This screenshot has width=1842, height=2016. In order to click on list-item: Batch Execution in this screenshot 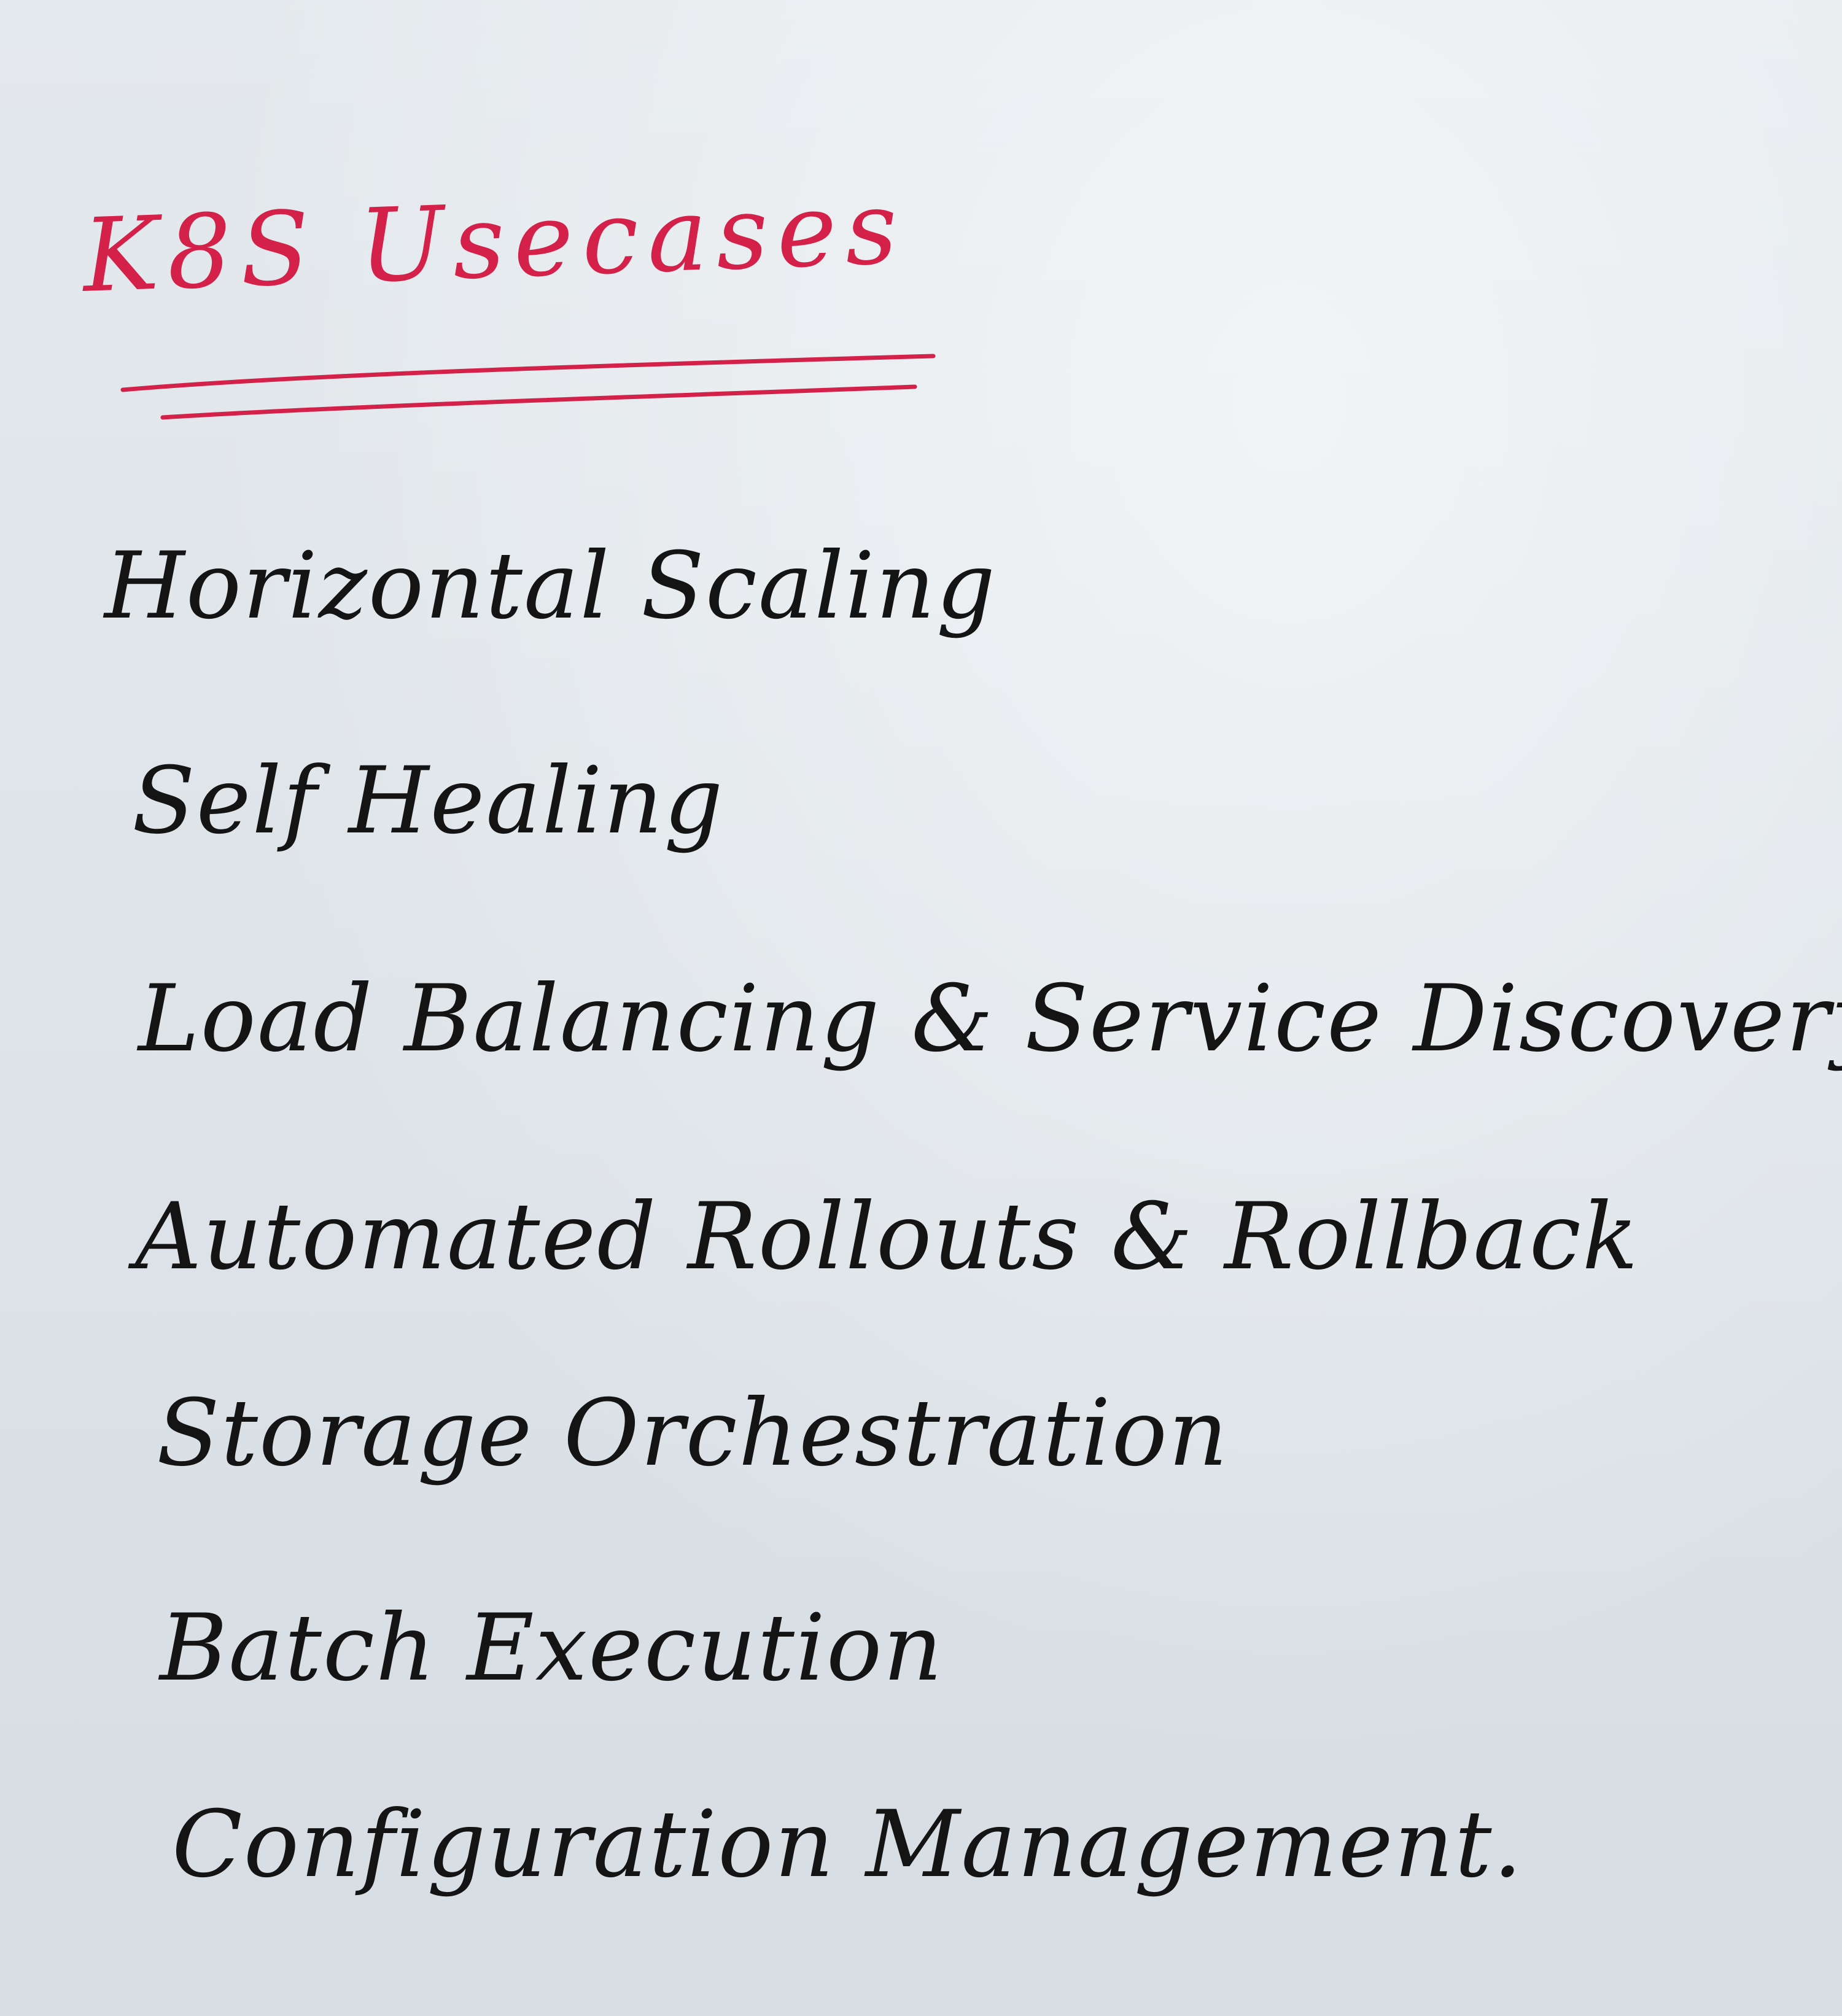, I will do `click(552, 1648)`.